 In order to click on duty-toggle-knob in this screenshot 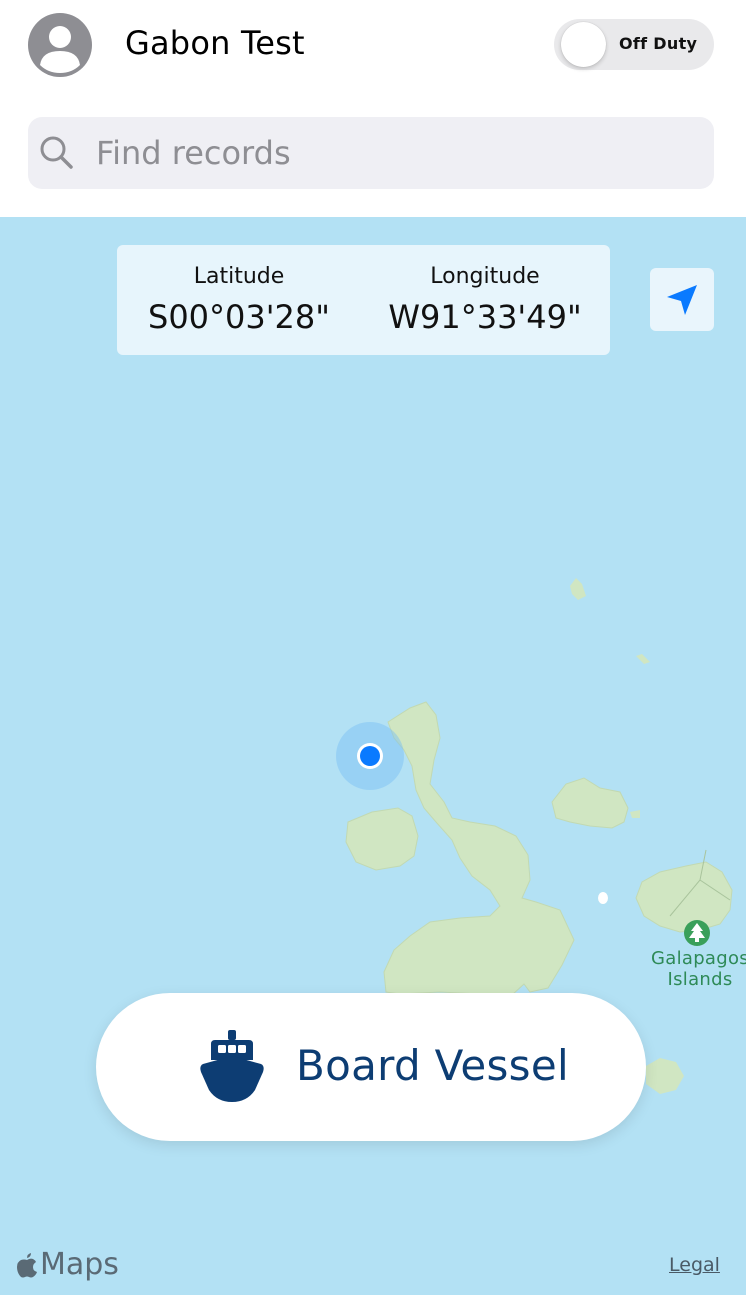, I will do `click(583, 44)`.